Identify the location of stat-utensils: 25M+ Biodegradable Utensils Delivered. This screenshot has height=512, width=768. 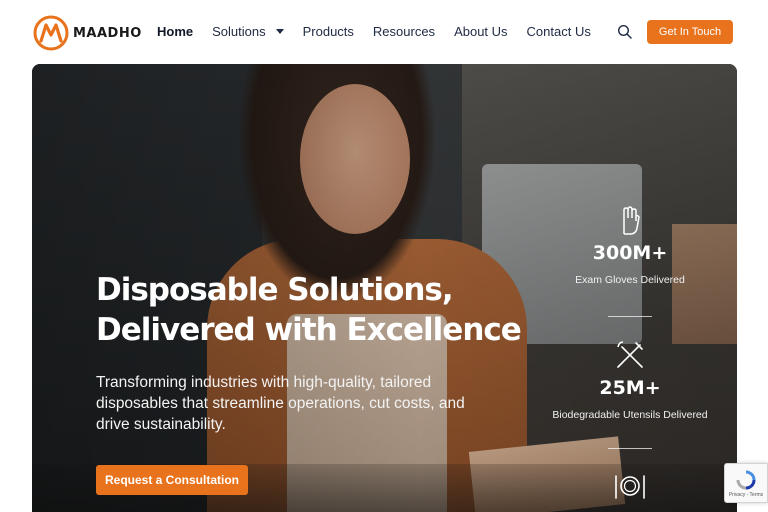
(630, 380).